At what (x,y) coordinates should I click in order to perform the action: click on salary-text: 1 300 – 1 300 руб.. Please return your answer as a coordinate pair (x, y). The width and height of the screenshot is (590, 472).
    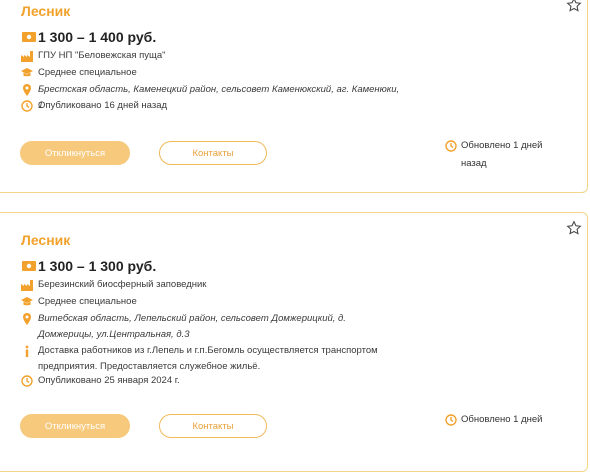
    Looking at the image, I should click on (97, 266).